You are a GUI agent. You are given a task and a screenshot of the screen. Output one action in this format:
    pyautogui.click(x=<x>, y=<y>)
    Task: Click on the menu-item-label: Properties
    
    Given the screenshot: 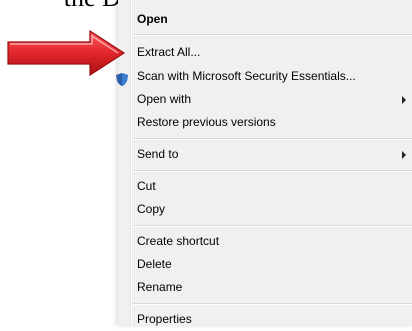 What is the action you would take?
    pyautogui.click(x=164, y=319)
    